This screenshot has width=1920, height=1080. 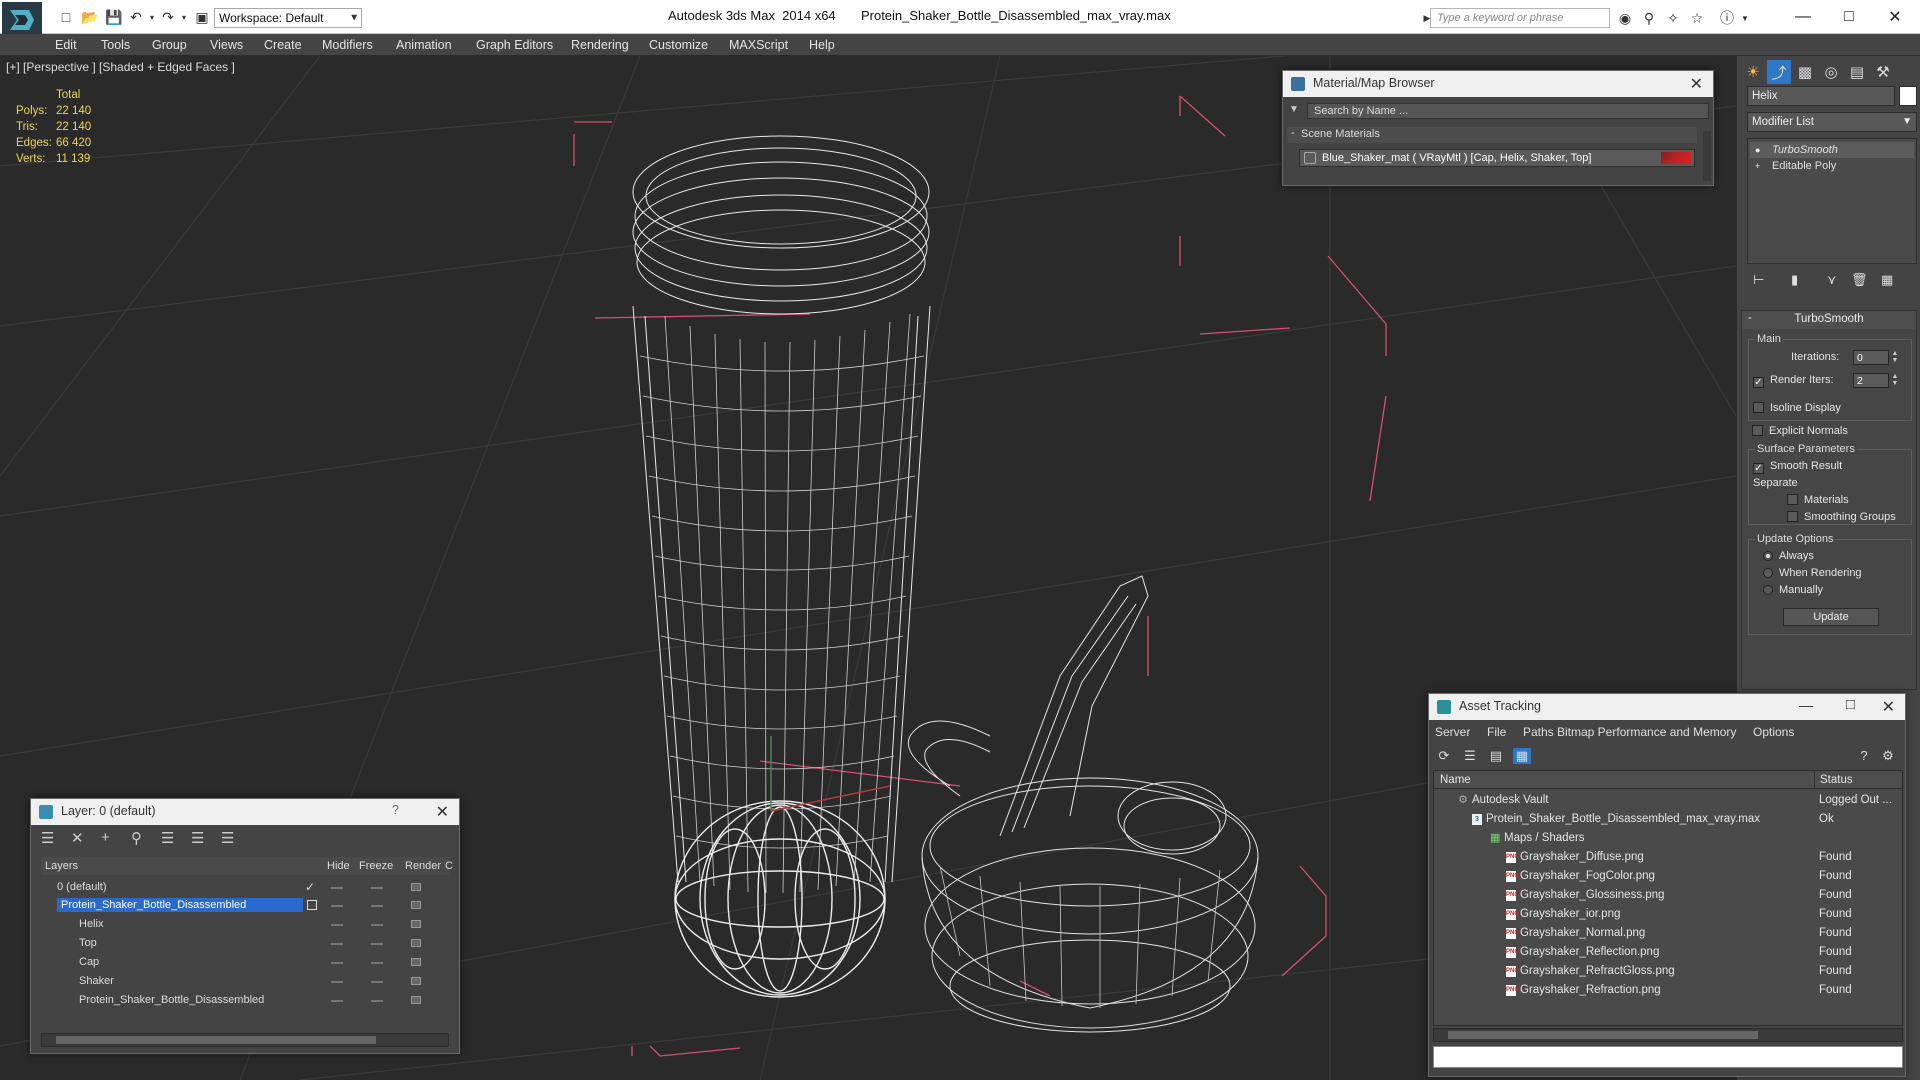 What do you see at coordinates (1498, 84) in the screenshot?
I see `material-browser-titlebar: Material/Map Browser ✕` at bounding box center [1498, 84].